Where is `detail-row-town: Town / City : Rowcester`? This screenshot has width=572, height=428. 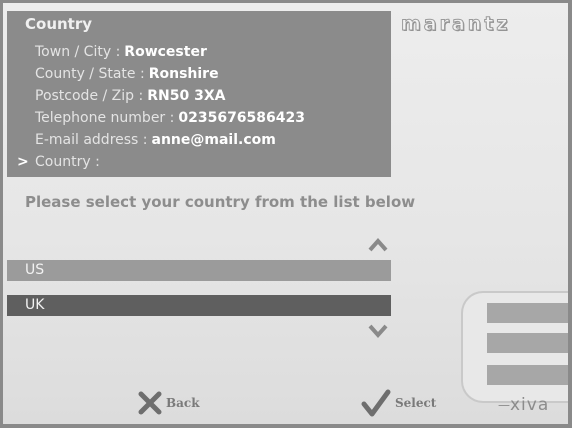 detail-row-town: Town / City : Rowcester is located at coordinates (170, 52).